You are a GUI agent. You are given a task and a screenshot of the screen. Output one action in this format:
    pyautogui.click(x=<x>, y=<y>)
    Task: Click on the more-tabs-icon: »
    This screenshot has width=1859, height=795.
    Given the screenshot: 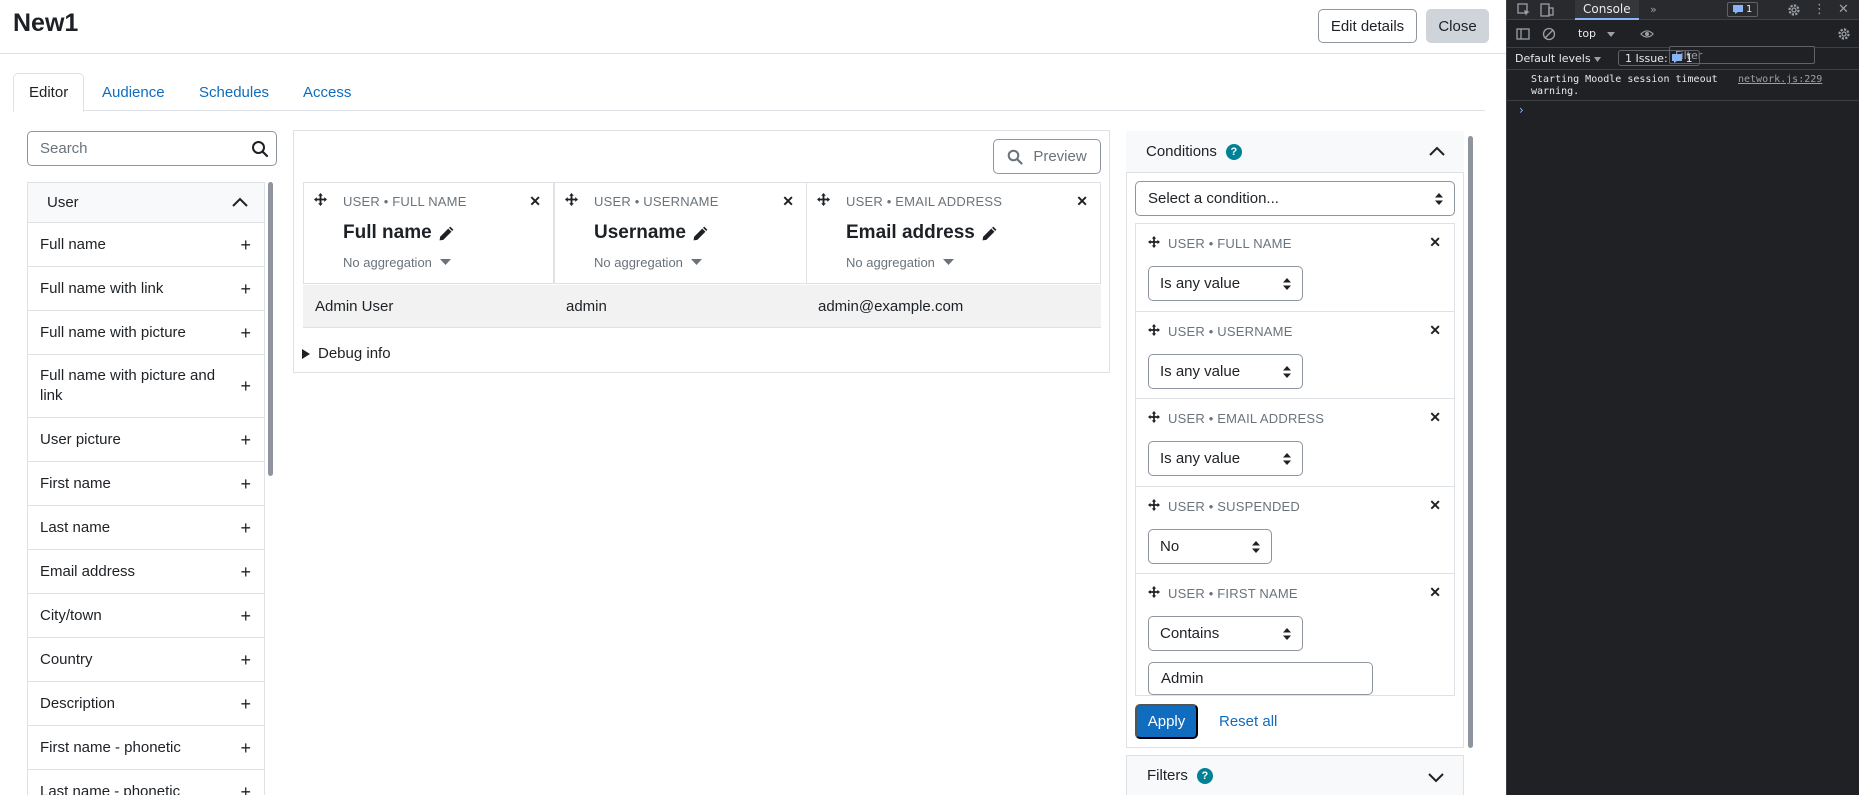 What is the action you would take?
    pyautogui.click(x=1653, y=9)
    